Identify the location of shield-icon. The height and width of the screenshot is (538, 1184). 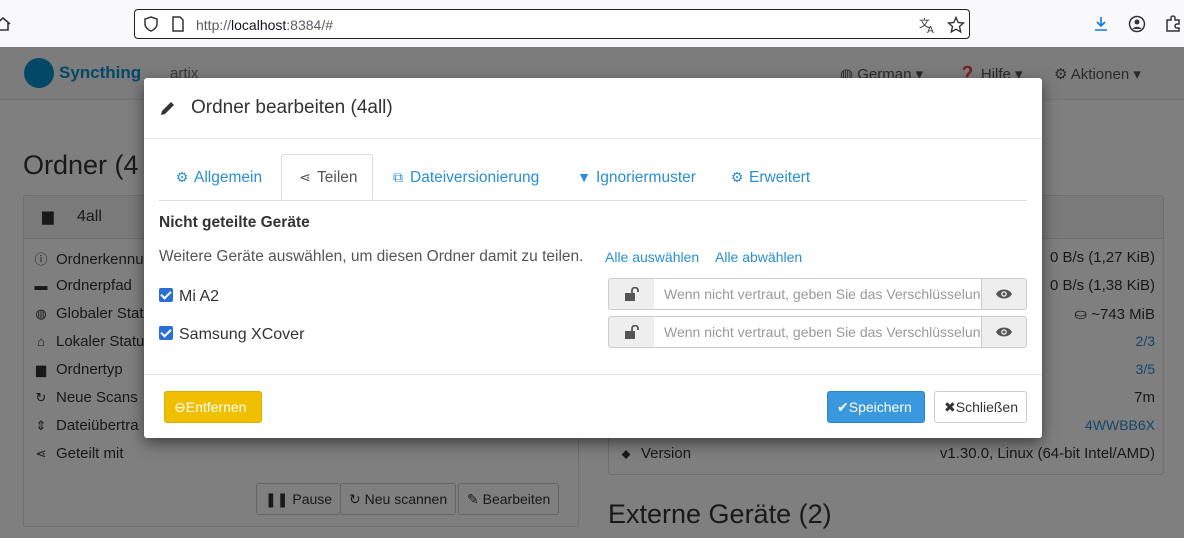
(151, 24).